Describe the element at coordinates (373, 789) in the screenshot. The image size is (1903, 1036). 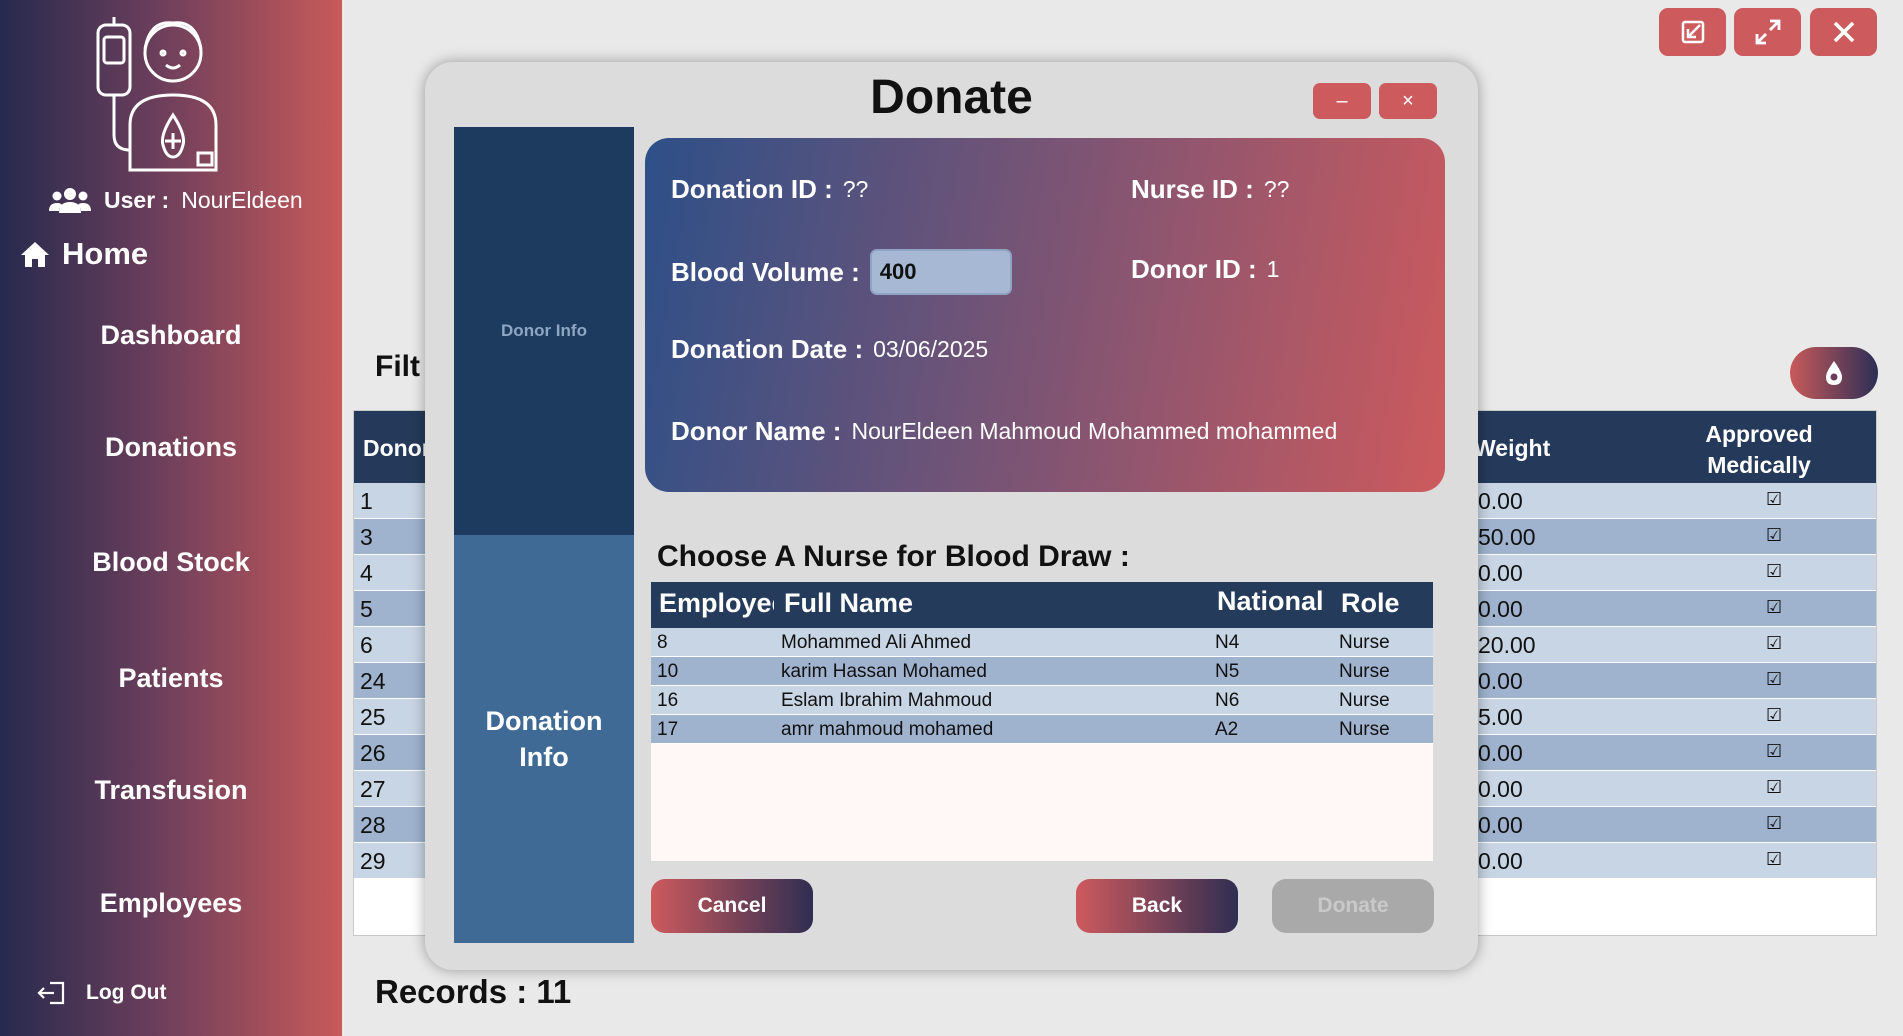
I see `donor-id-cell: 27` at that location.